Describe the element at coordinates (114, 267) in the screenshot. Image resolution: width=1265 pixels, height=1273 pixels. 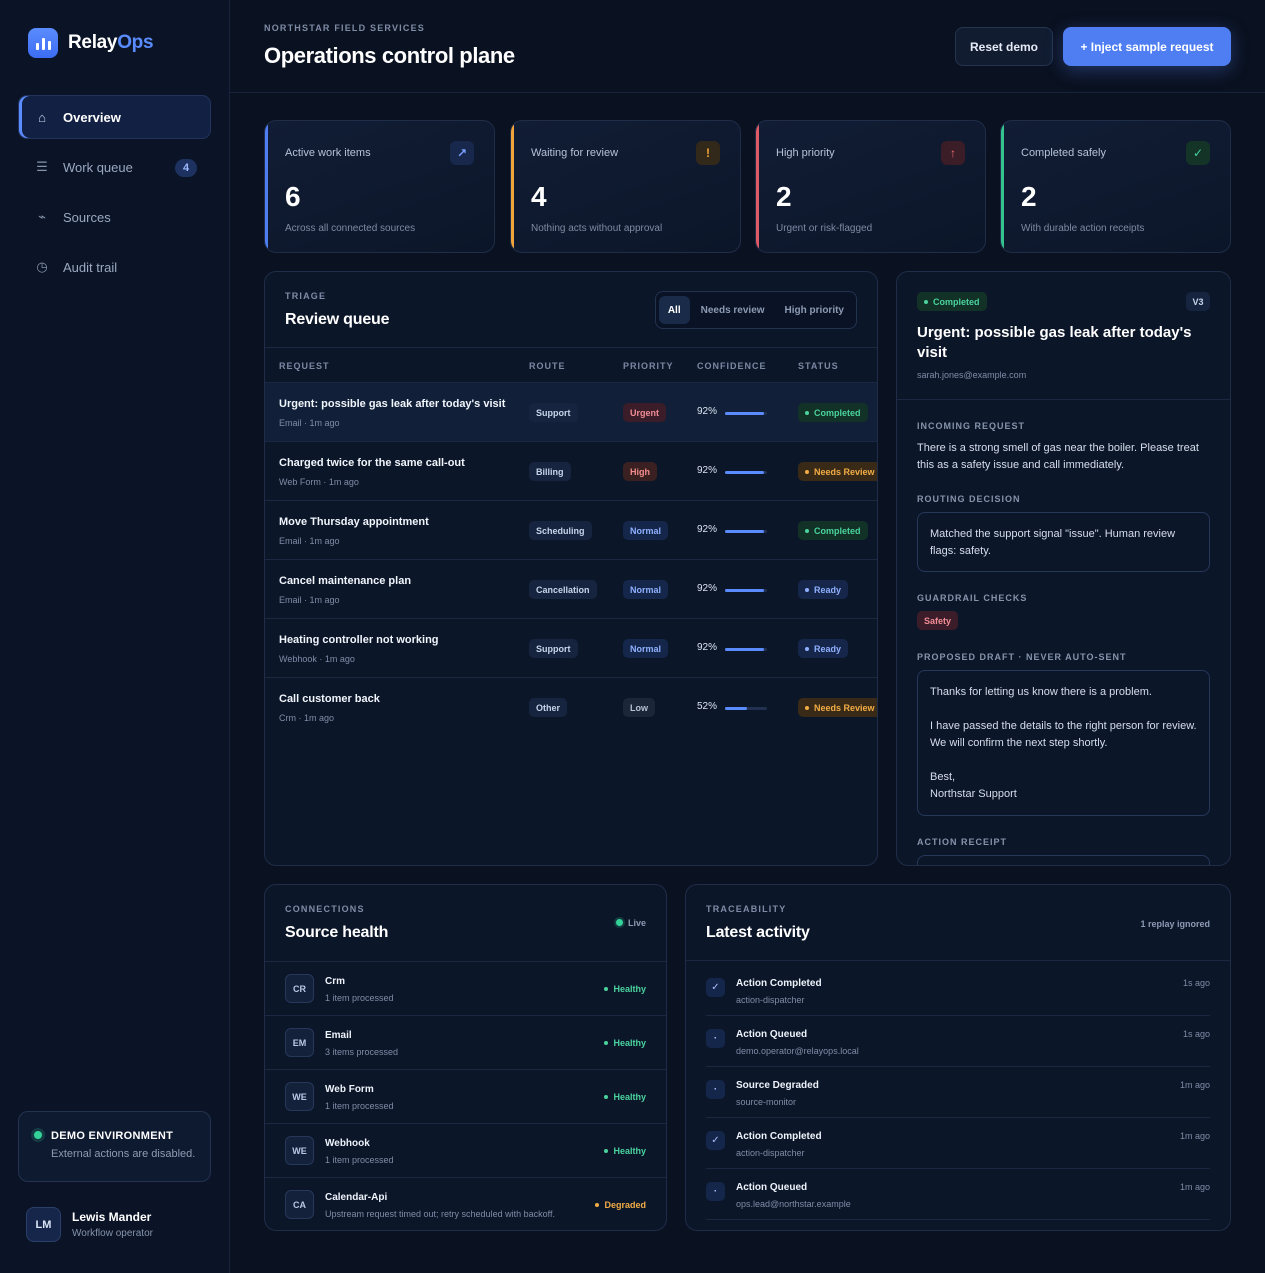
I see `sidebar-item-audit-trail: ◷ Audit trail` at that location.